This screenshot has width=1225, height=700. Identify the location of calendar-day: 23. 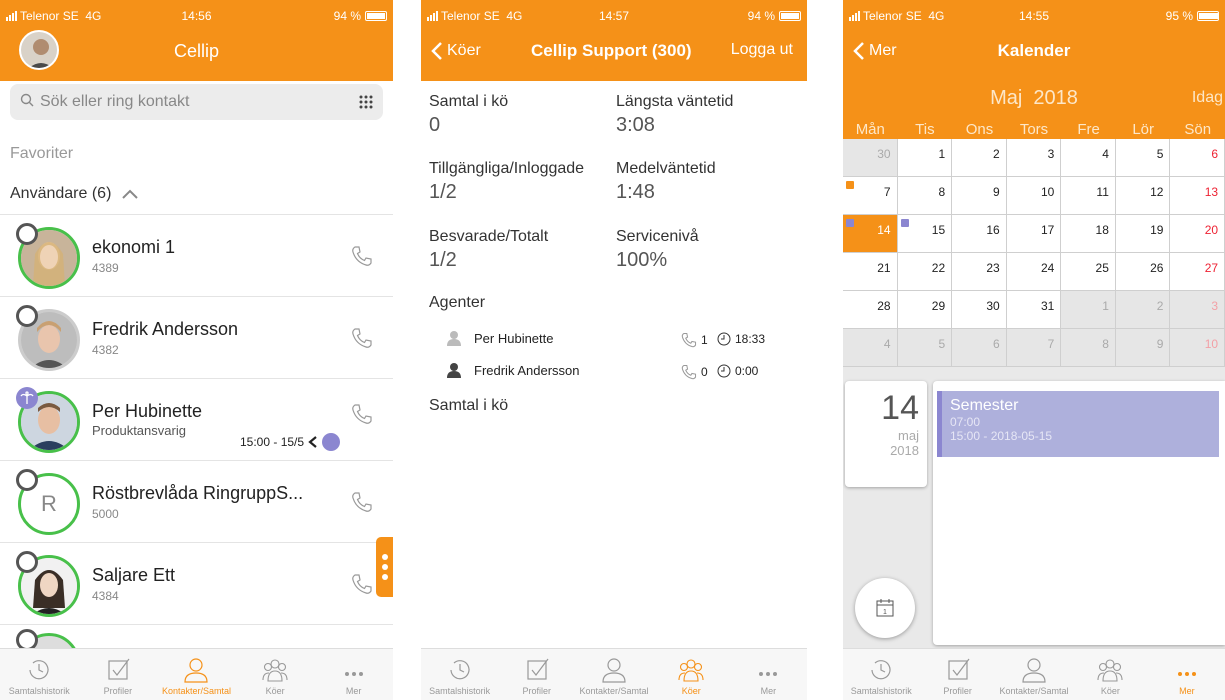
(979, 272).